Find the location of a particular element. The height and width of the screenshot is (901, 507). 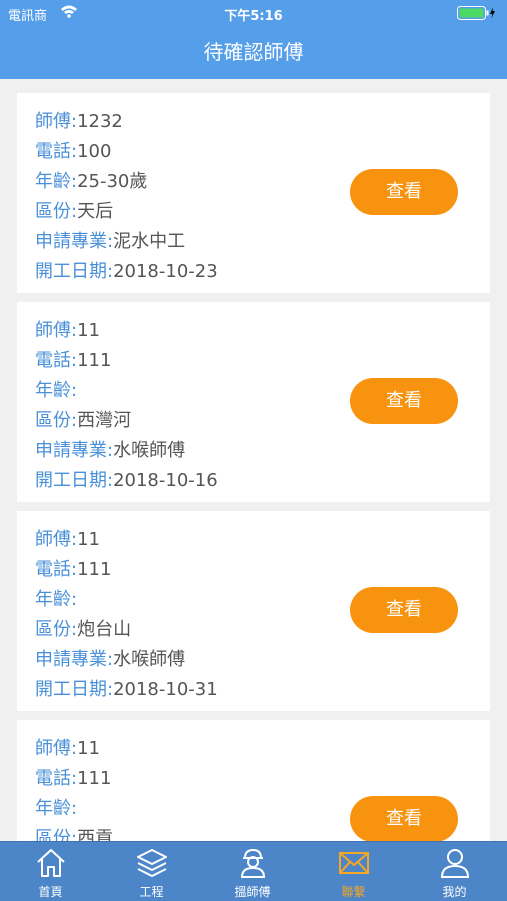

mail-icon is located at coordinates (354, 863).